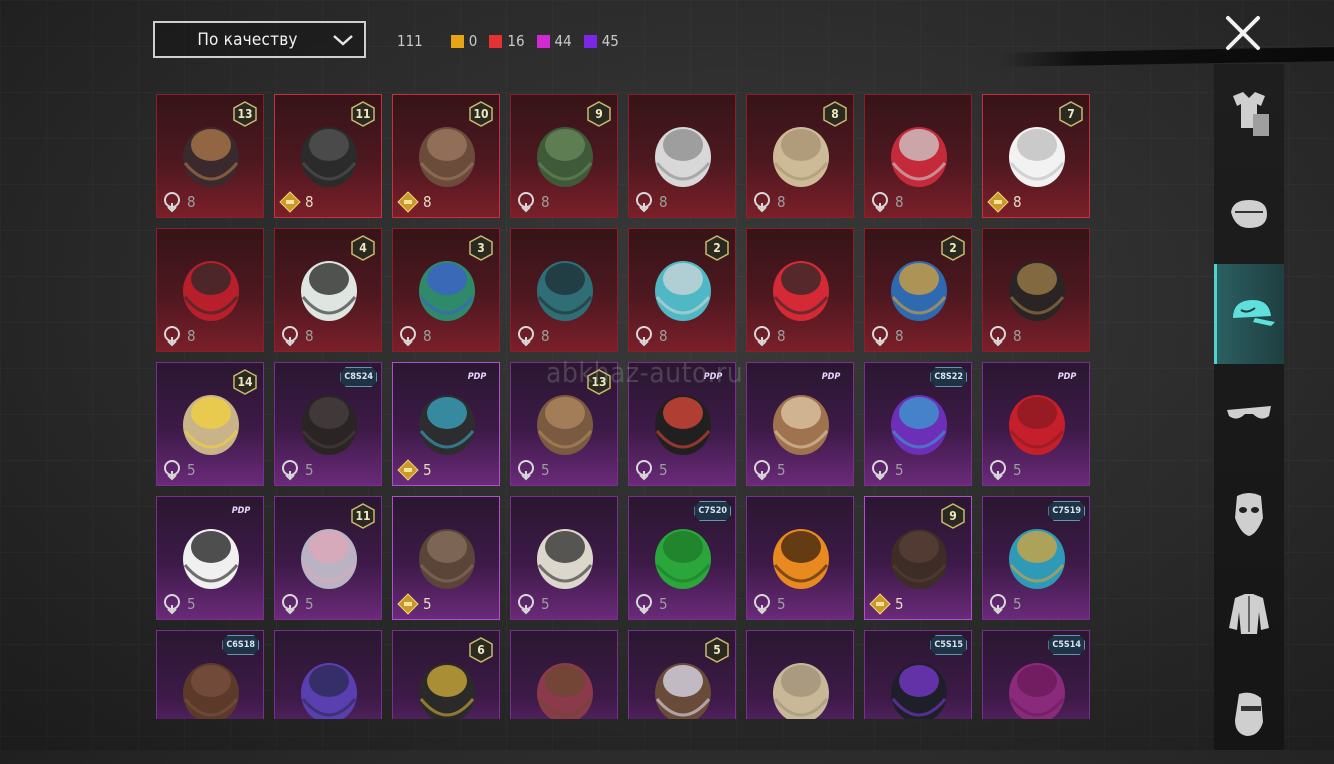 This screenshot has width=1334, height=764. What do you see at coordinates (1036, 156) in the screenshot?
I see `item-card: 78` at bounding box center [1036, 156].